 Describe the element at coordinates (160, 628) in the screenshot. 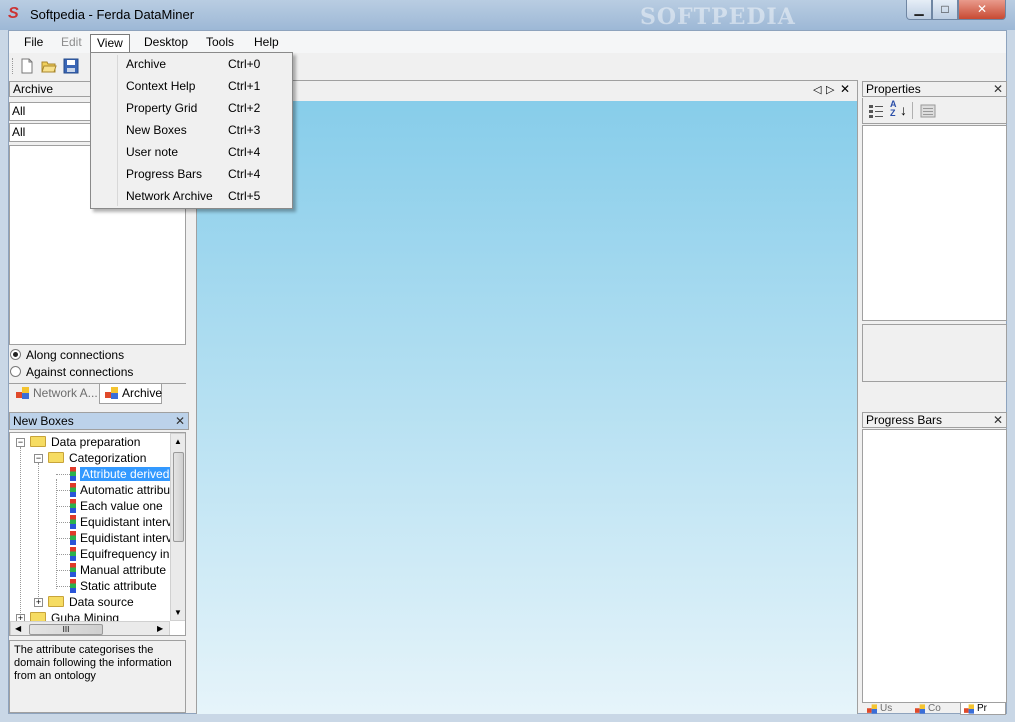

I see `scroll-right-icon: ▶` at that location.